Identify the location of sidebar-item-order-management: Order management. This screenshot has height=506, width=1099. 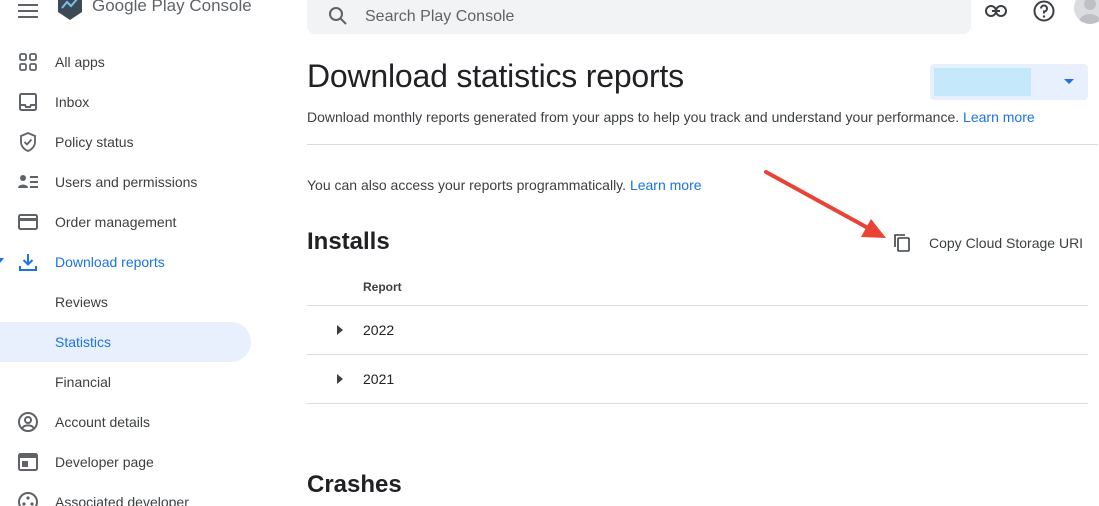
(130, 222).